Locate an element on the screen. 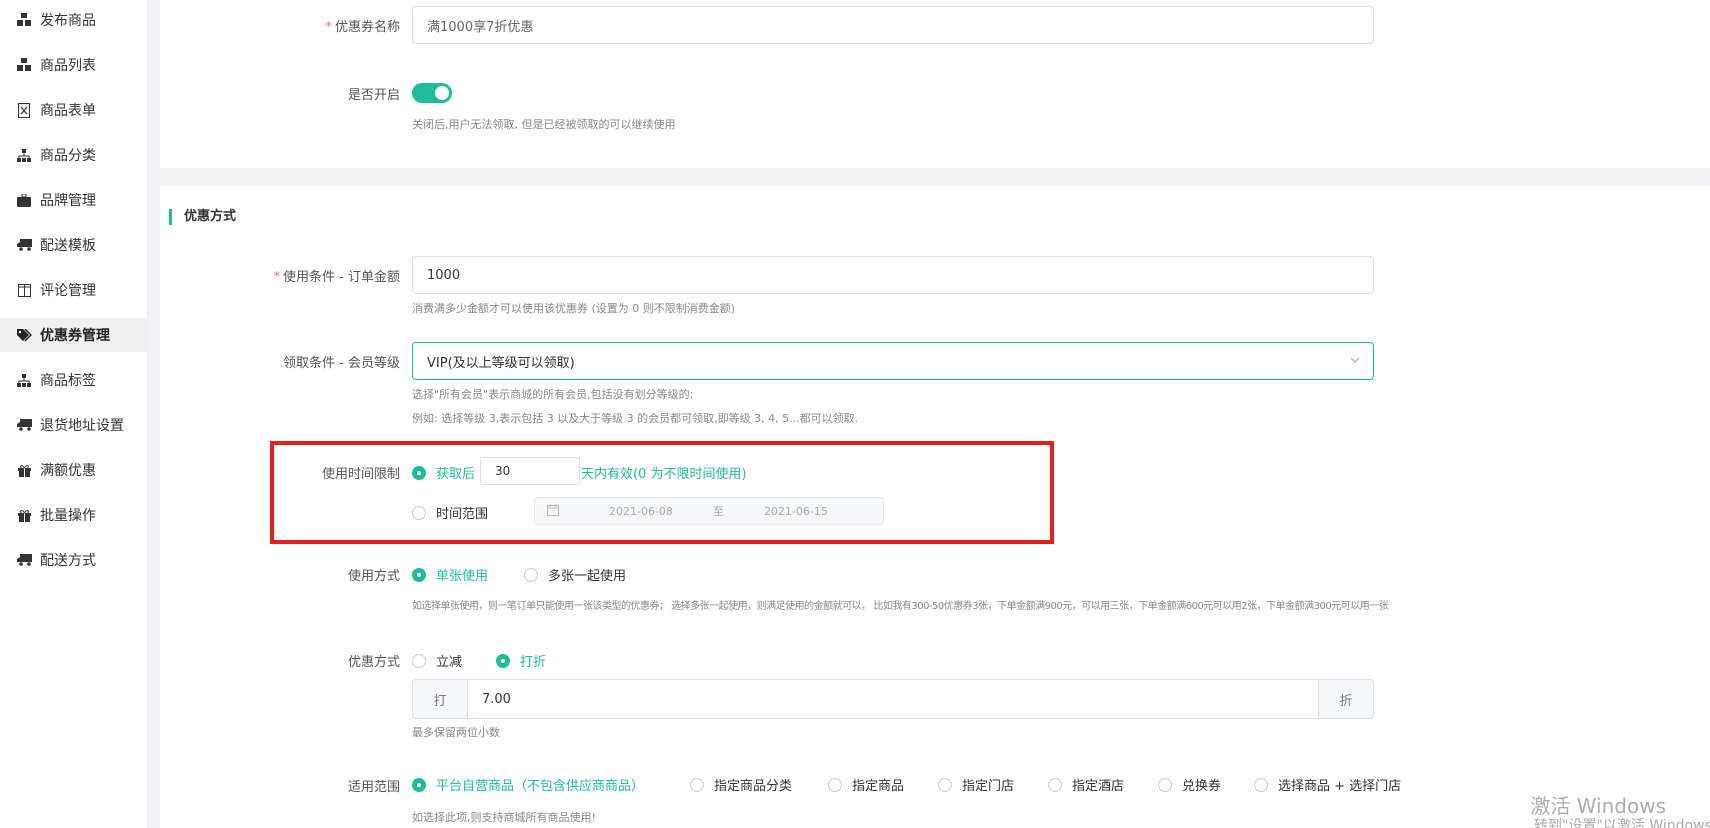 This screenshot has width=1710, height=828. calendar-icon is located at coordinates (553, 511).